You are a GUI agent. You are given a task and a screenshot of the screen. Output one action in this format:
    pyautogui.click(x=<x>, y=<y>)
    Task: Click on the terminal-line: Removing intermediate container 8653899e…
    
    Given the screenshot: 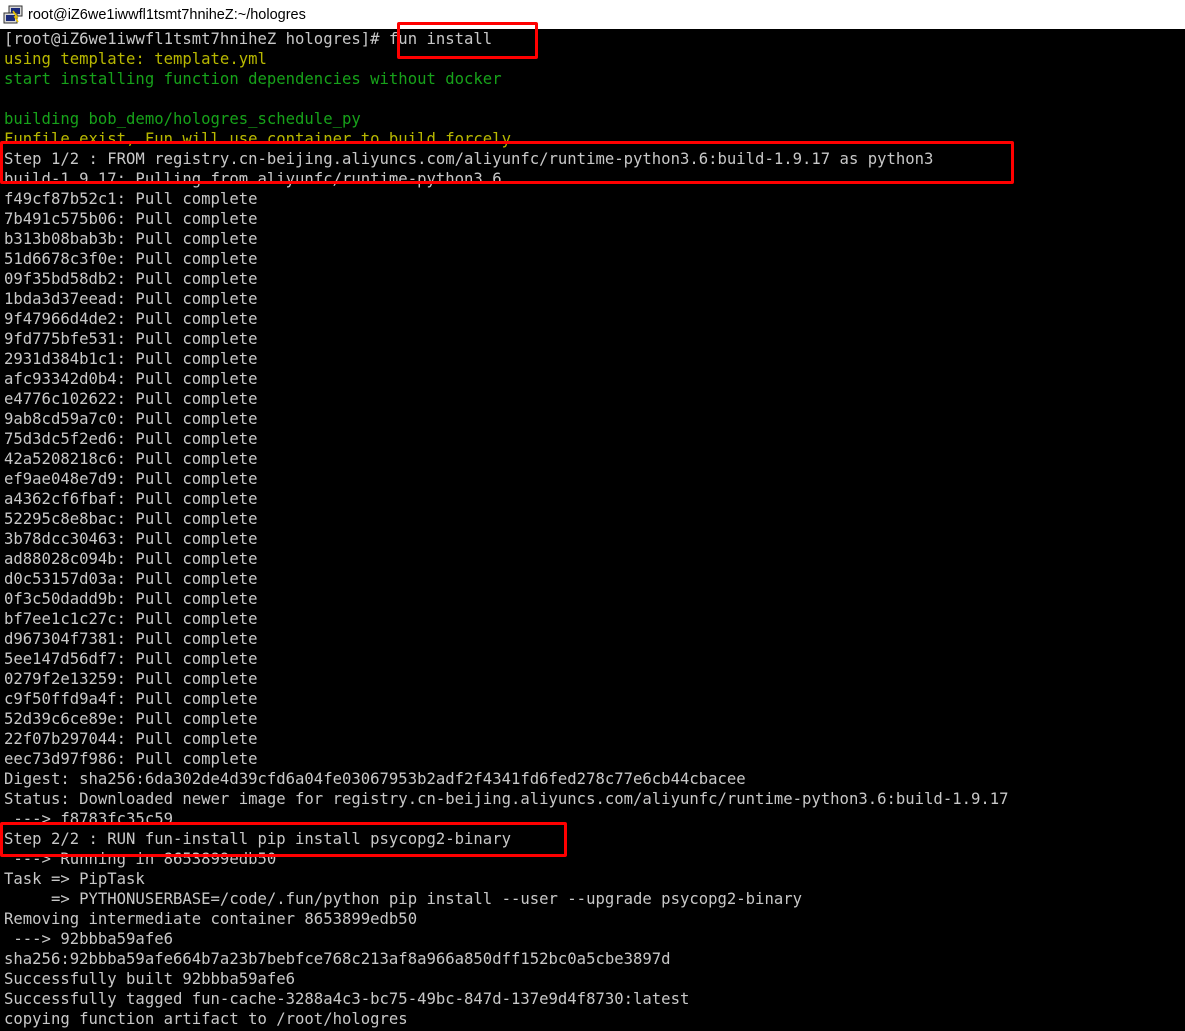 What is the action you would take?
    pyautogui.click(x=211, y=919)
    